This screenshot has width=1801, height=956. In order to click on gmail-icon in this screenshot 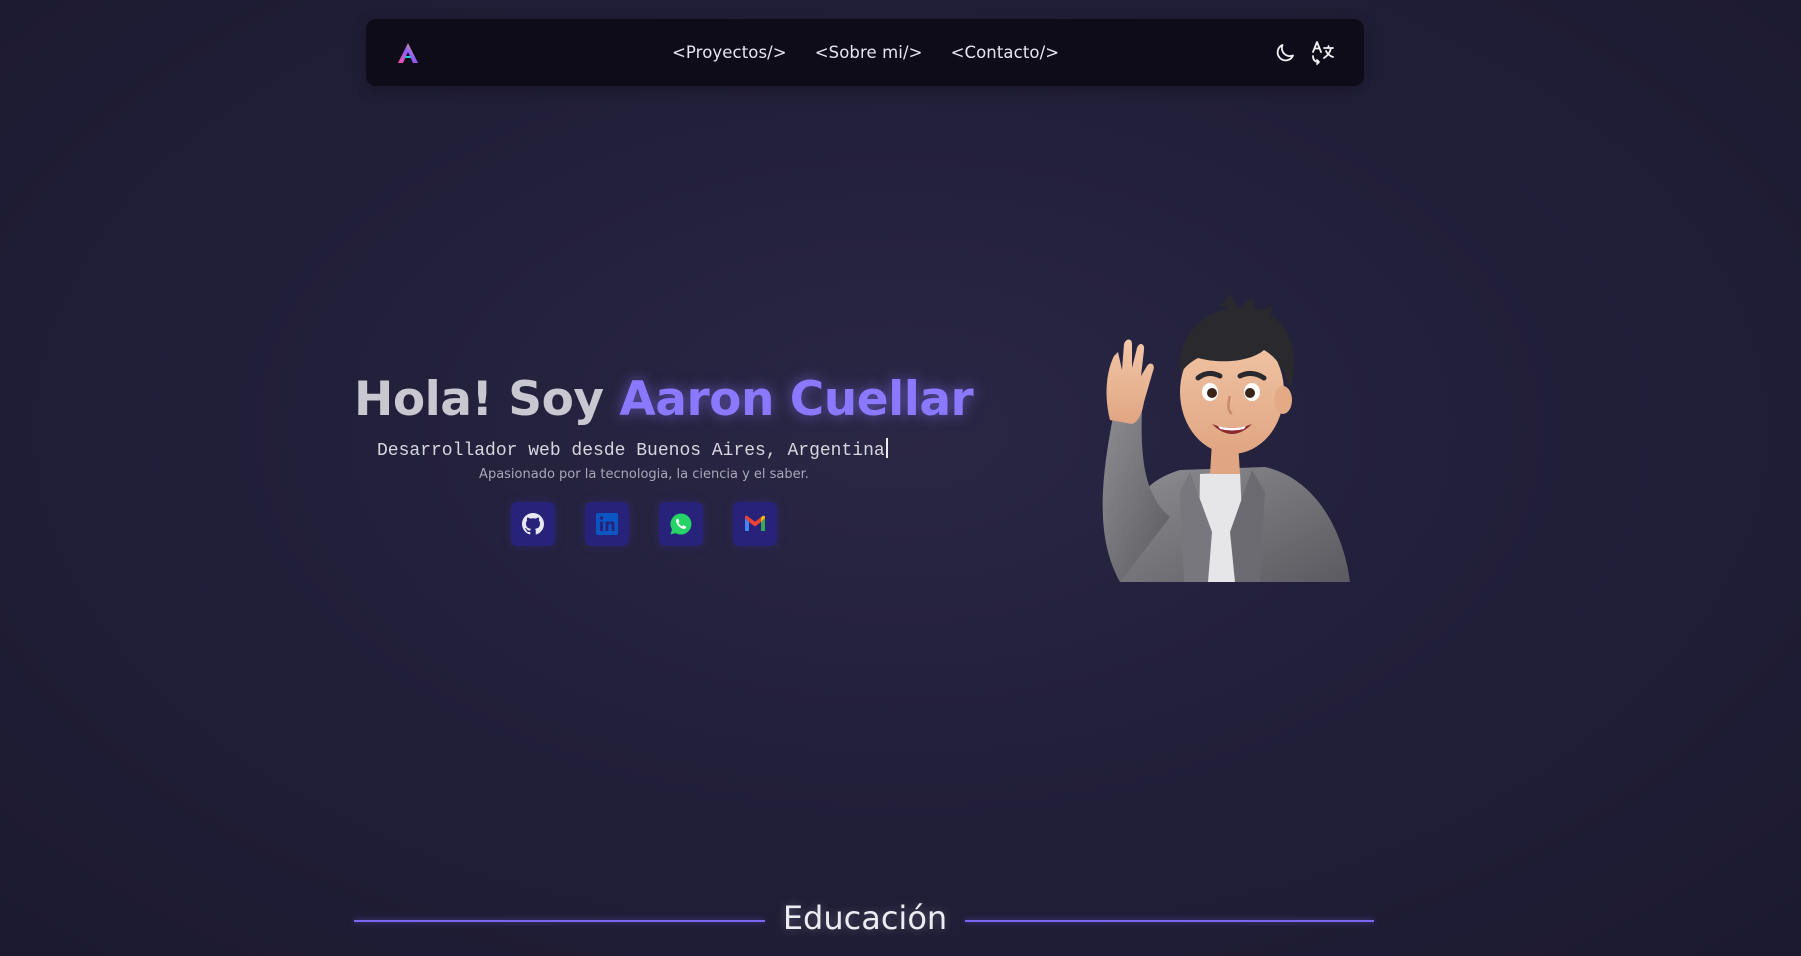, I will do `click(755, 524)`.